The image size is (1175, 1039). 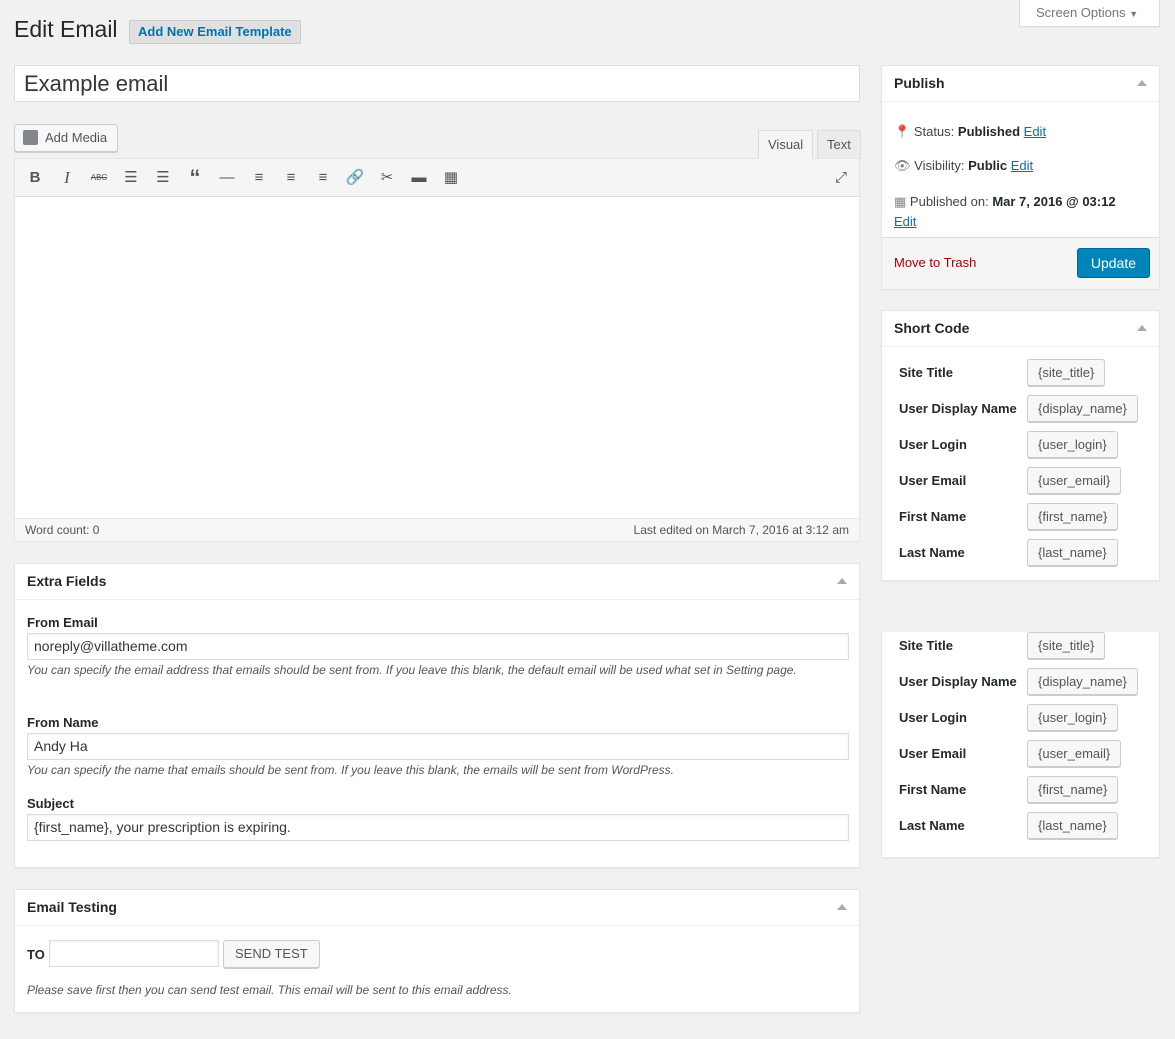 What do you see at coordinates (355, 178) in the screenshot?
I see `link-icon: 🔗` at bounding box center [355, 178].